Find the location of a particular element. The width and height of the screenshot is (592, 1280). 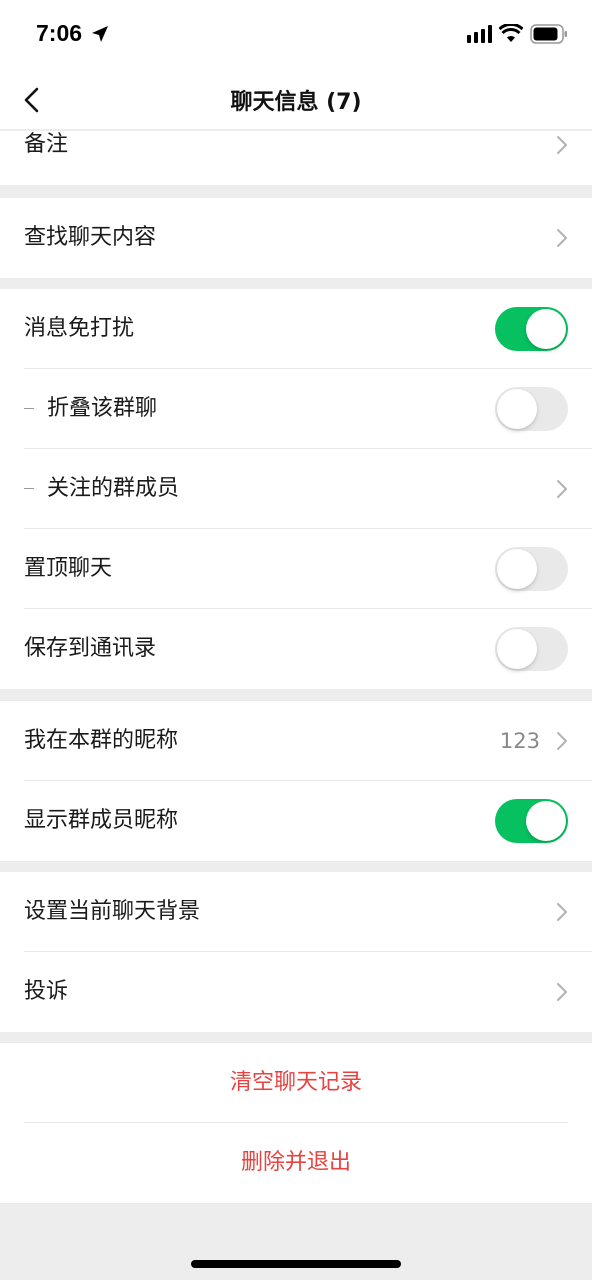

pin-chat-row: 置顶聊天 is located at coordinates (296, 569).